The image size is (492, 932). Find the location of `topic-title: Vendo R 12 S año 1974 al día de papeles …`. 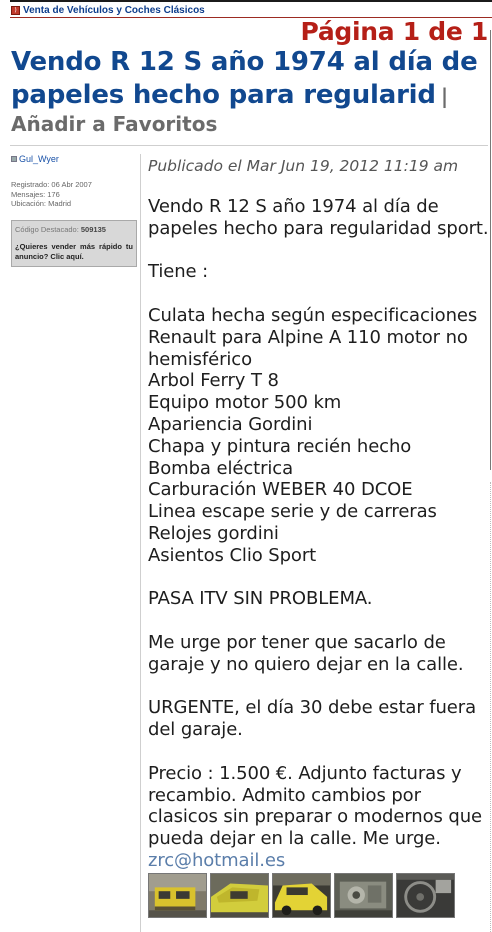

topic-title: Vendo R 12 S año 1974 al día de papeles … is located at coordinates (244, 78).